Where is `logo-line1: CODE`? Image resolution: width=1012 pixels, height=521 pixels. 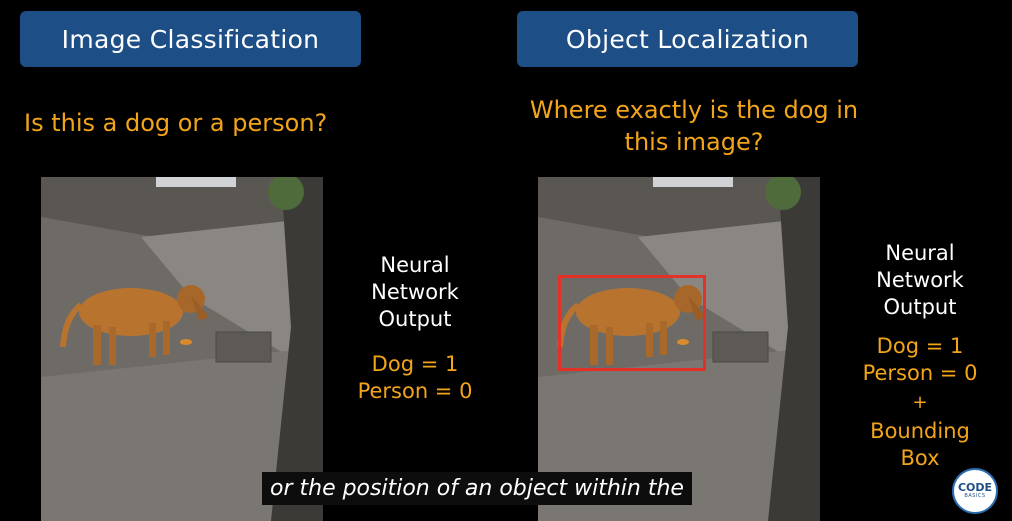
logo-line1: CODE is located at coordinates (975, 487).